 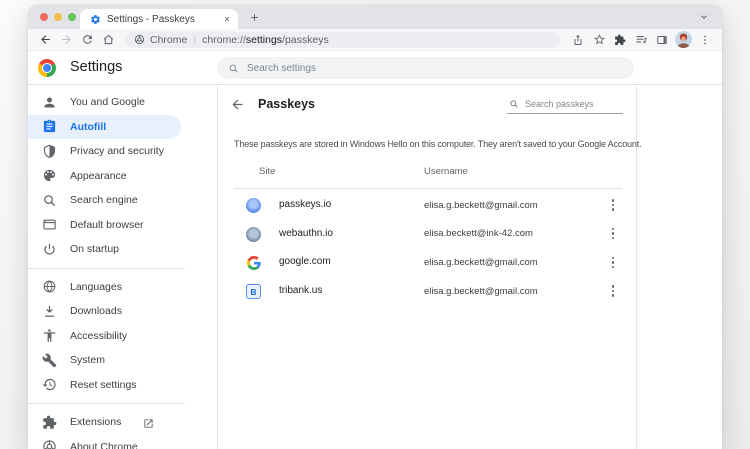 What do you see at coordinates (117, 151) in the screenshot?
I see `sidebar-item-label: Privacy and security` at bounding box center [117, 151].